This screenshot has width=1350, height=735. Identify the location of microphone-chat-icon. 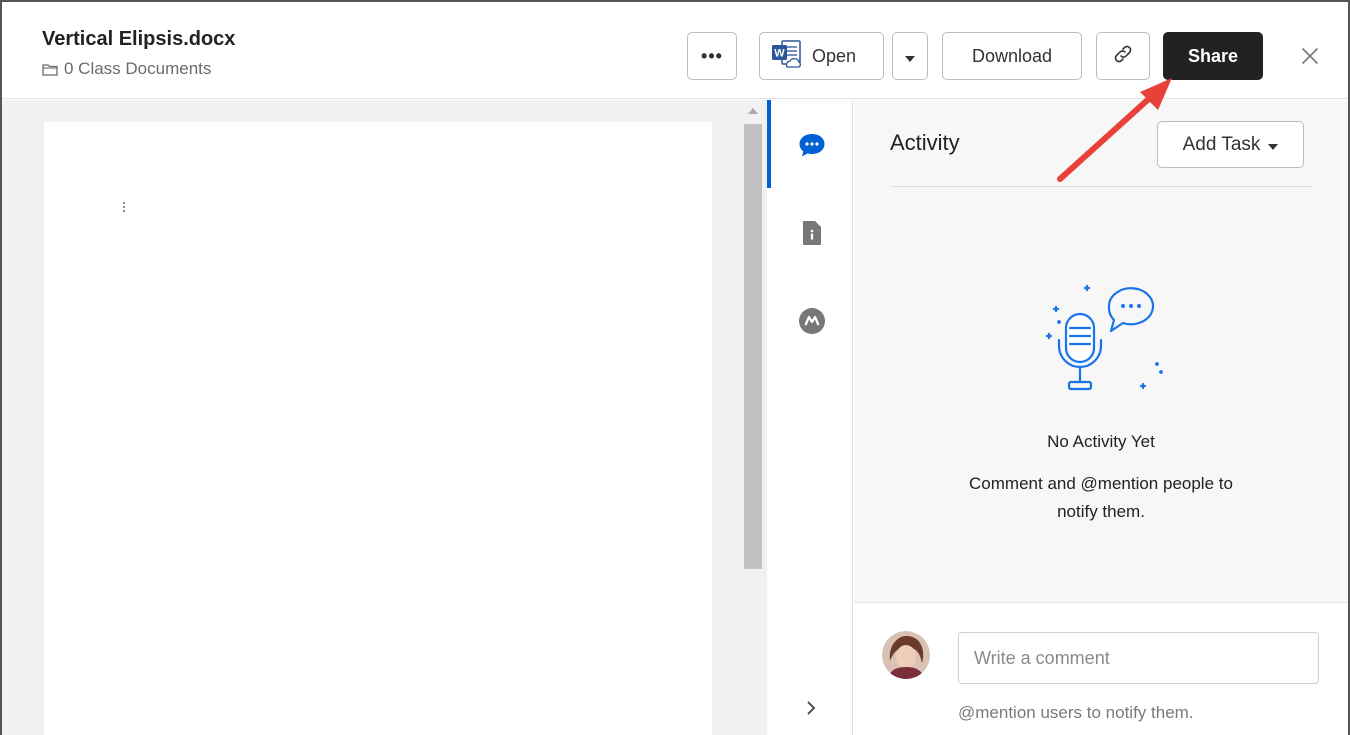
(1101, 339).